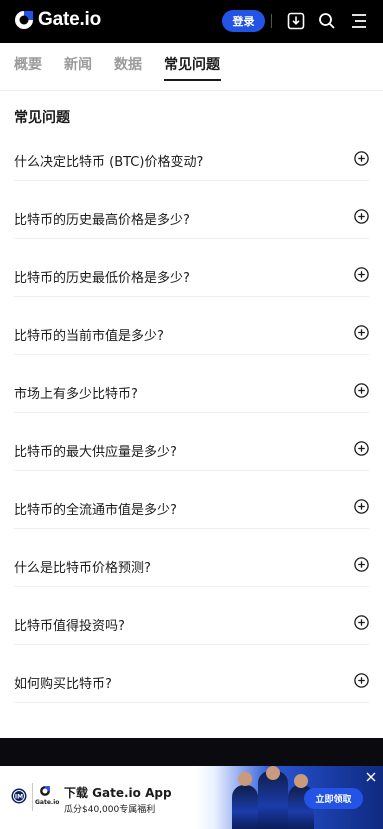 The image size is (383, 829). Describe the element at coordinates (76, 394) in the screenshot. I see `faq-question: 市场上有多少比特币?` at that location.